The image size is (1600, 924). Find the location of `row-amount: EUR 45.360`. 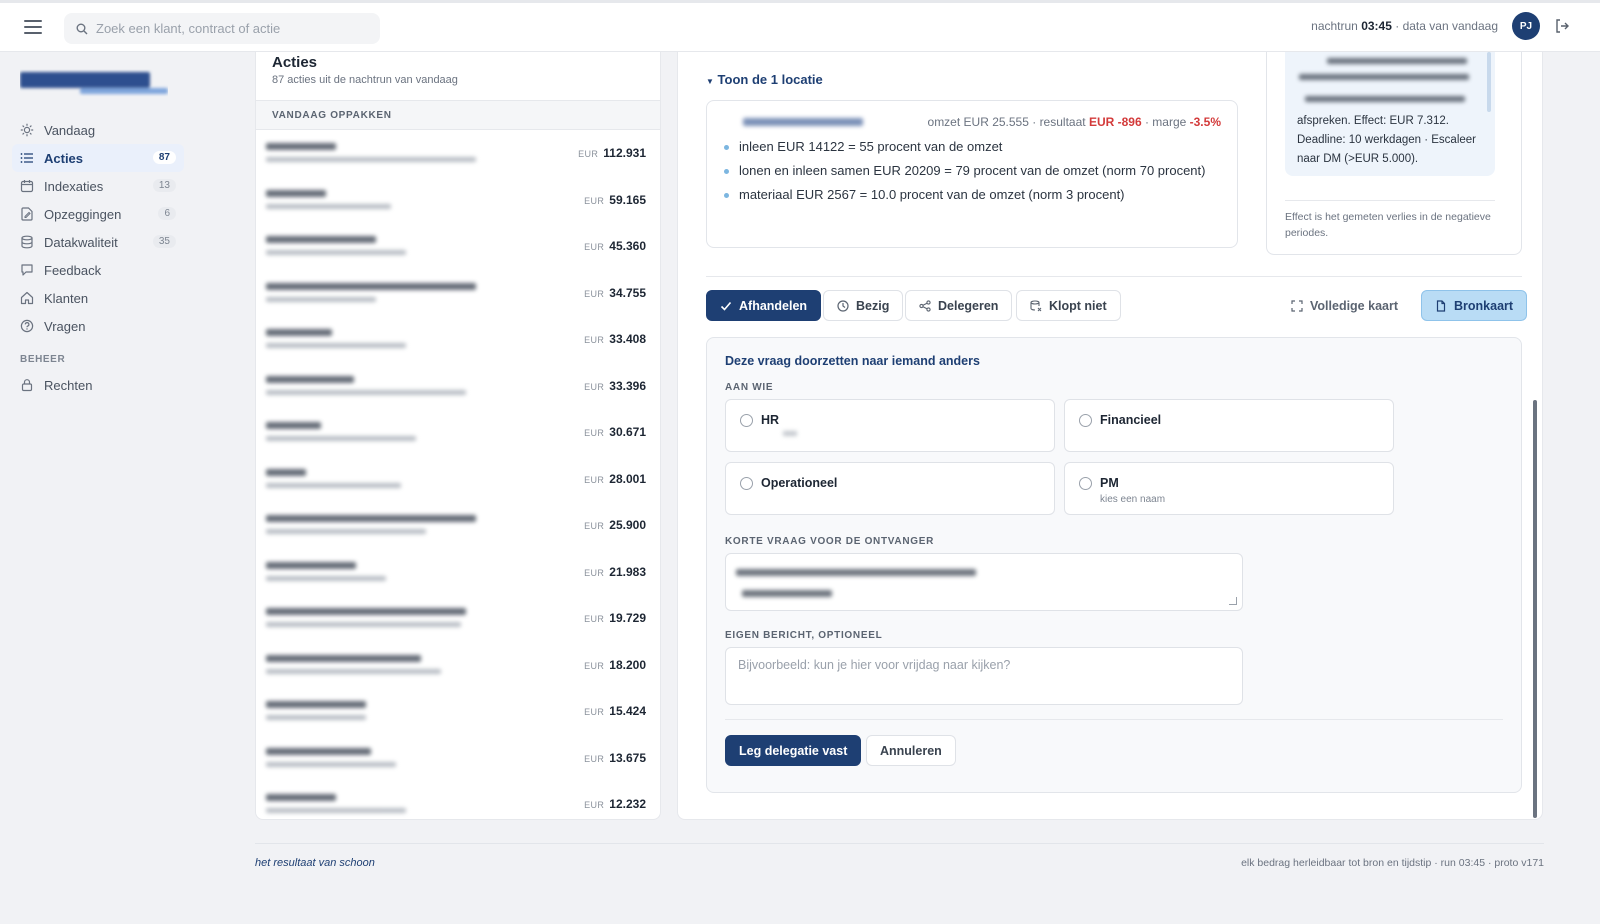

row-amount: EUR 45.360 is located at coordinates (615, 246).